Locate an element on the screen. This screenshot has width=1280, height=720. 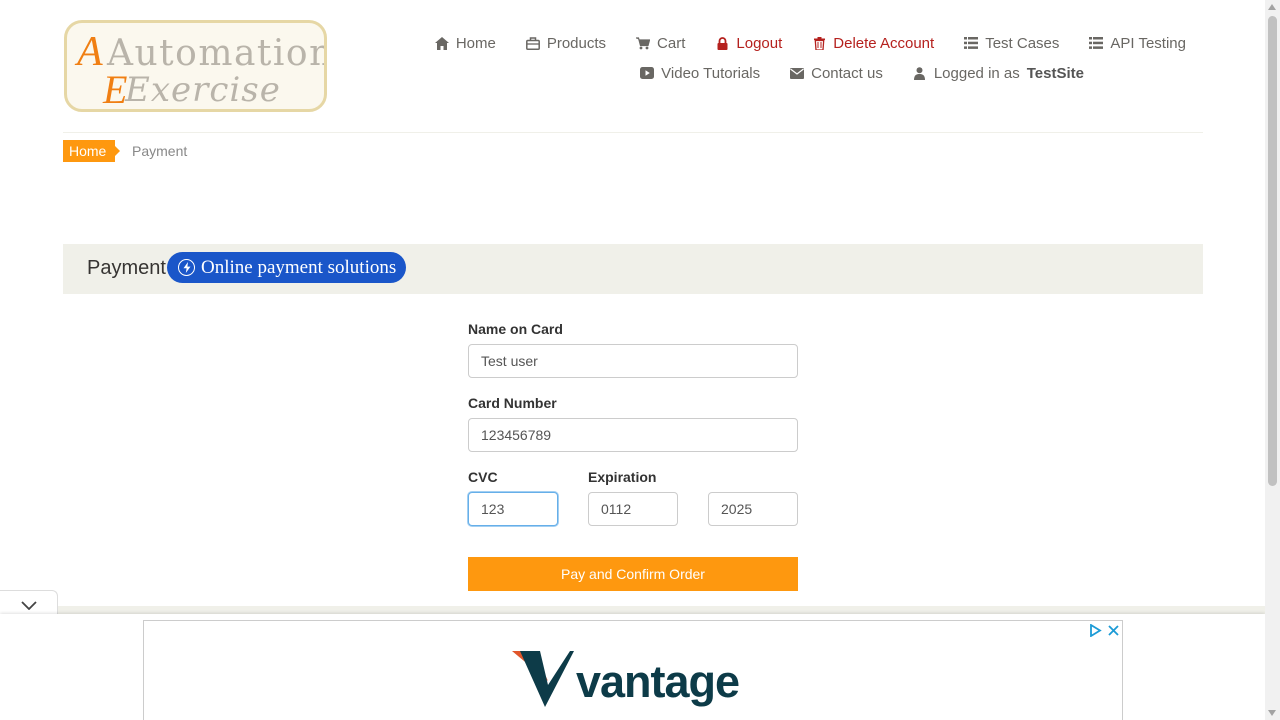
online-payment-badge: Online payment solutions is located at coordinates (287, 267).